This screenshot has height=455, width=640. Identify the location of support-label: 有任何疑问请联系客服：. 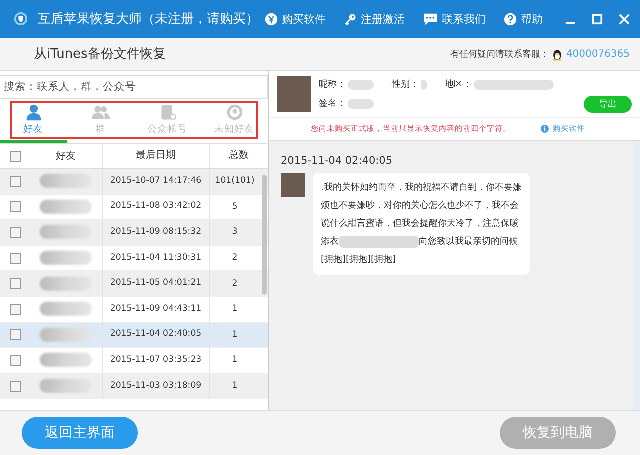
(500, 54).